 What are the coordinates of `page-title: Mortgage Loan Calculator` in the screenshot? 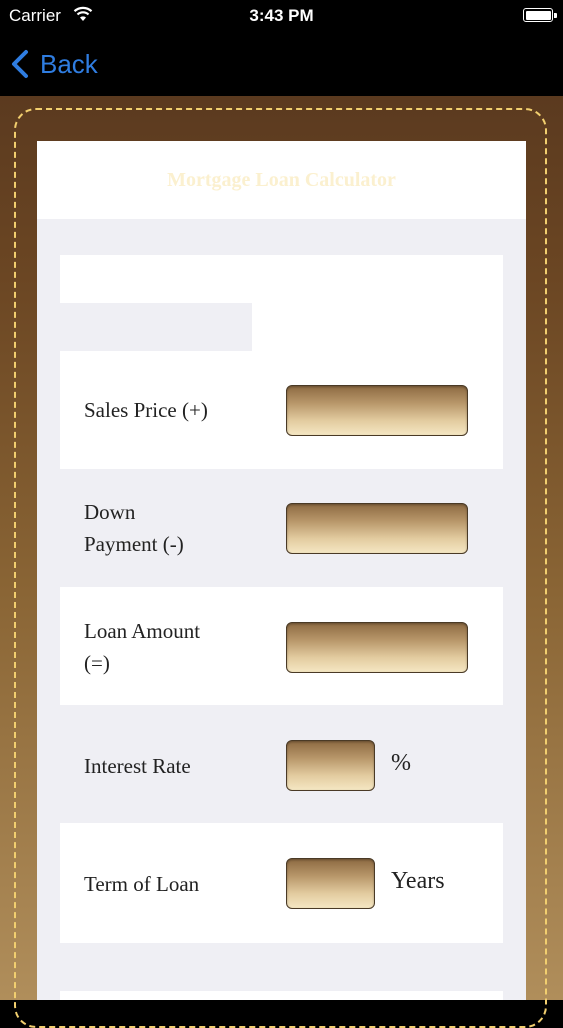 It's located at (281, 180).